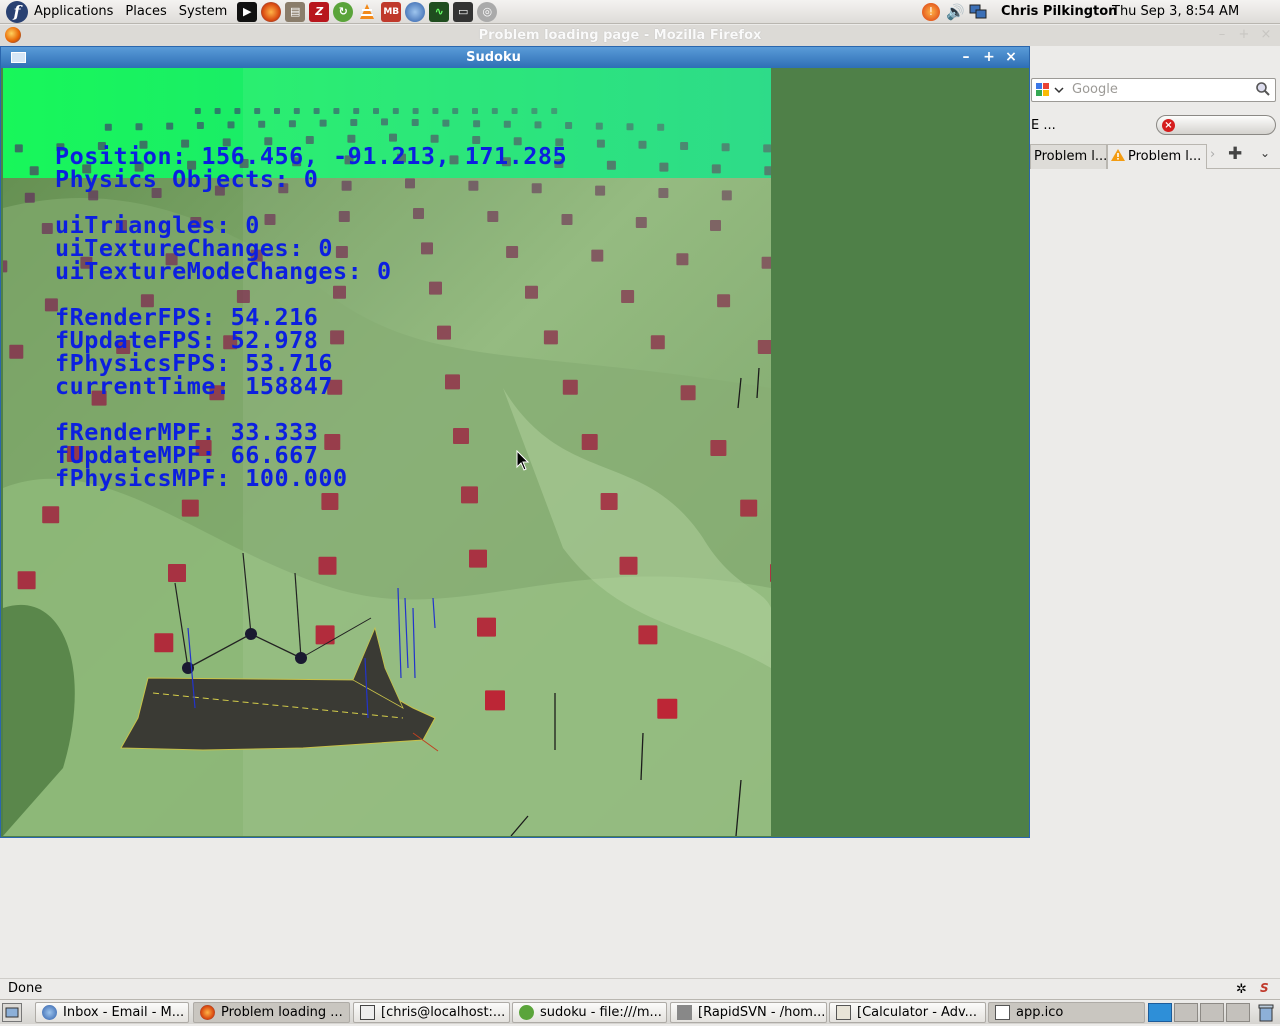 This screenshot has width=1280, height=1026. I want to click on menu-system: System, so click(203, 12).